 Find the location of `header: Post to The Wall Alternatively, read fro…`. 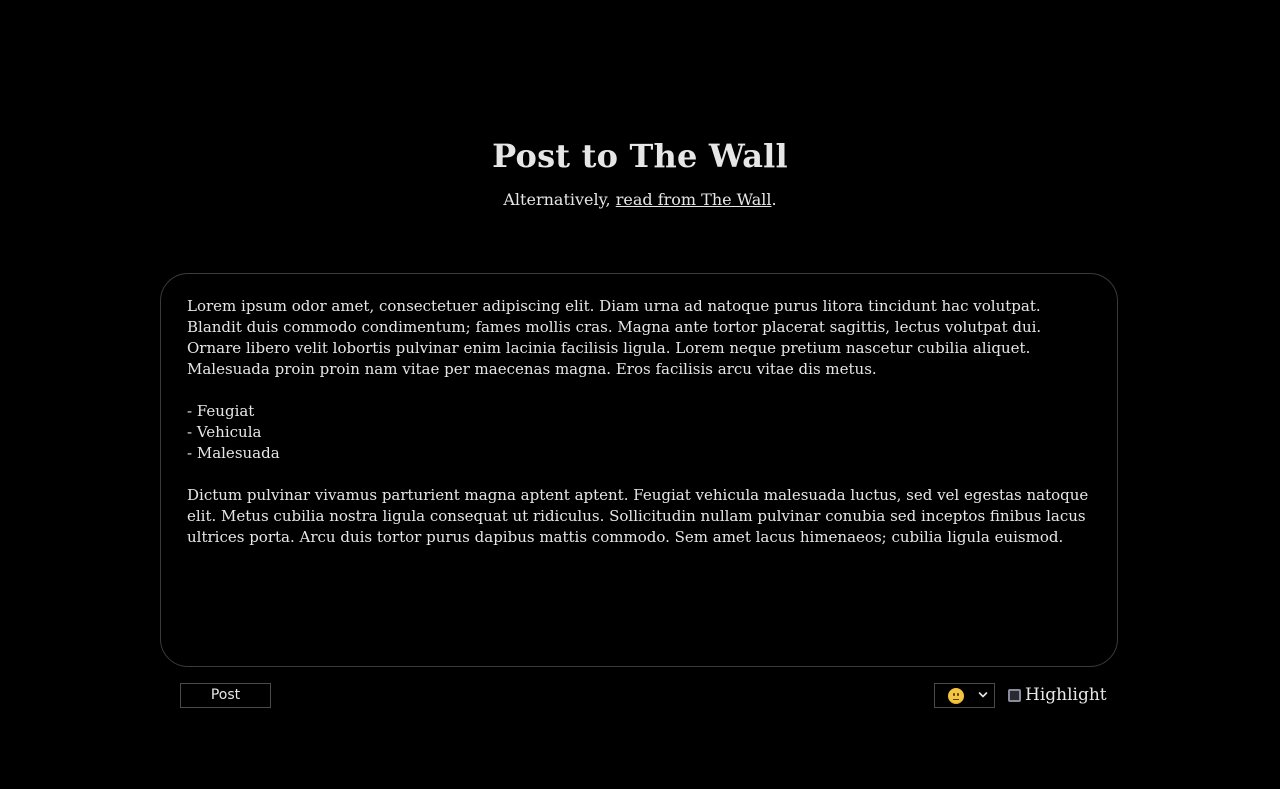

header: Post to The Wall Alternatively, read fro… is located at coordinates (640, 173).